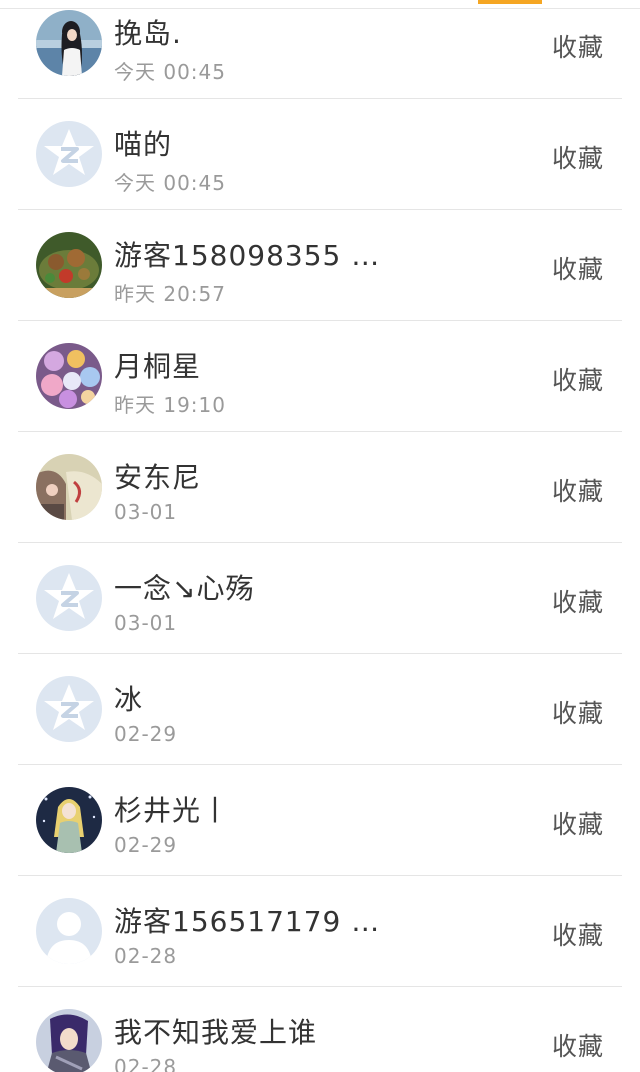  Describe the element at coordinates (320, 1029) in the screenshot. I see `visitor-row: 我不知我爱上谁 02-28 收藏` at that location.